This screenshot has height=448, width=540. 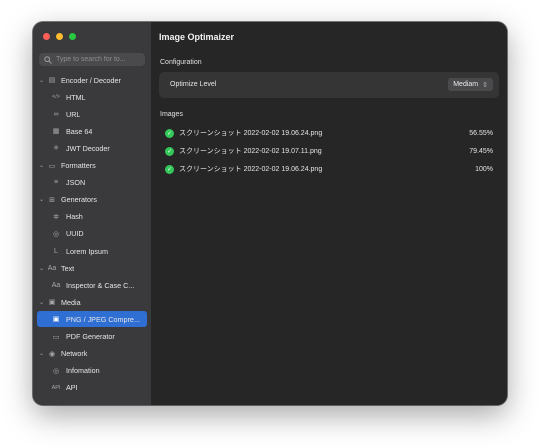 I want to click on image-icon: ▣, so click(x=56, y=320).